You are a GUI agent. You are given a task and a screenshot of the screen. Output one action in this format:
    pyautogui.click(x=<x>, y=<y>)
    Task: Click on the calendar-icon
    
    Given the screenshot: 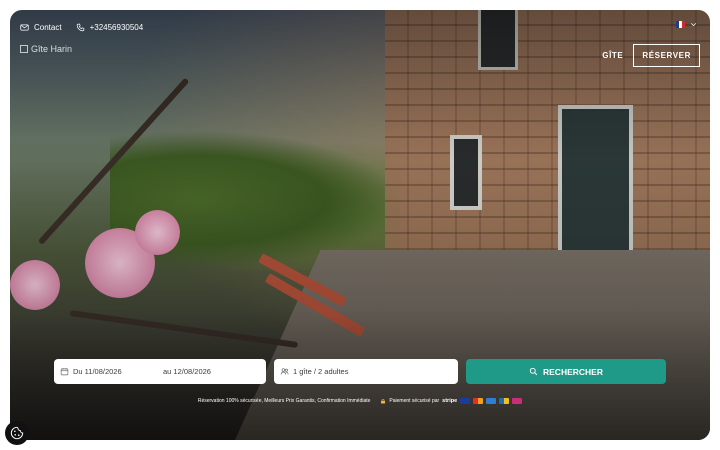 What is the action you would take?
    pyautogui.click(x=64, y=372)
    